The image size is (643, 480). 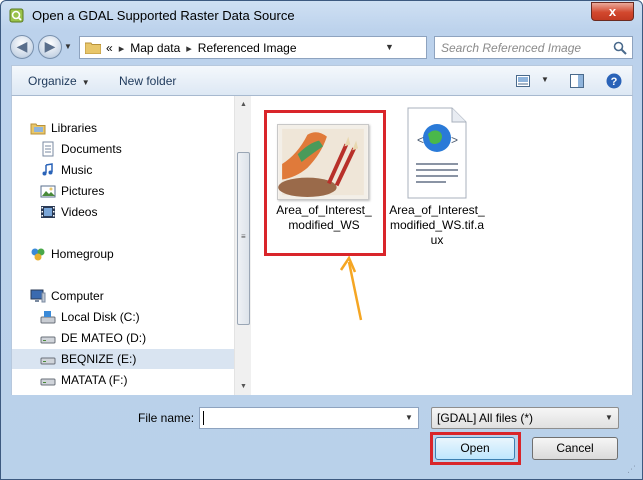 I want to click on address-bar: «▸Map data▸Referenced Image ▼ ⇆, so click(x=288, y=48).